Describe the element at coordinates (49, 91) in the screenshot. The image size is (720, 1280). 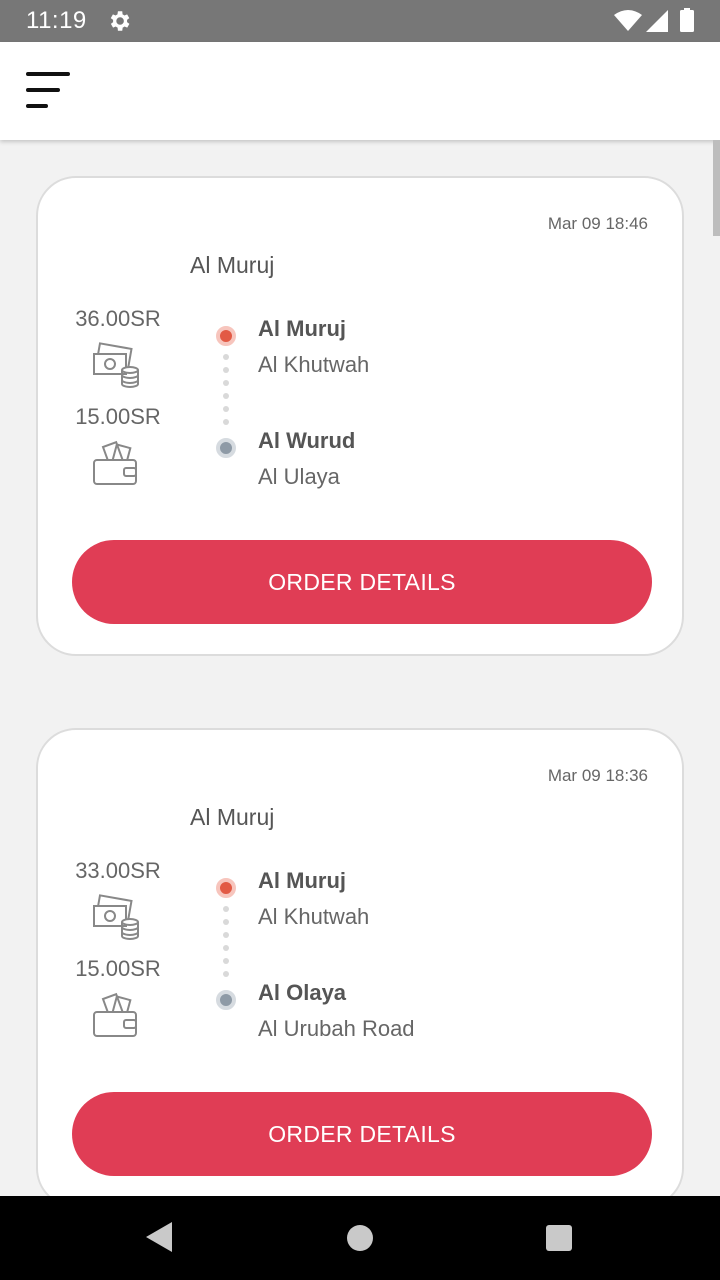
I see `menu-icon` at that location.